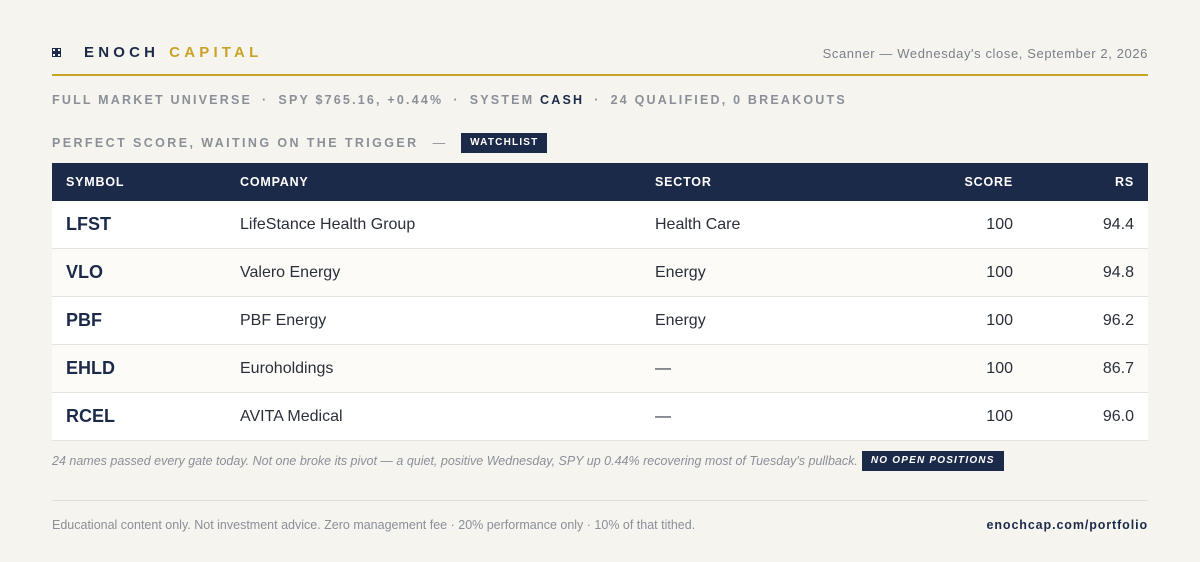 Image resolution: width=1200 pixels, height=562 pixels. I want to click on universe-label: FULL MARKET UNIVERSE, so click(152, 100).